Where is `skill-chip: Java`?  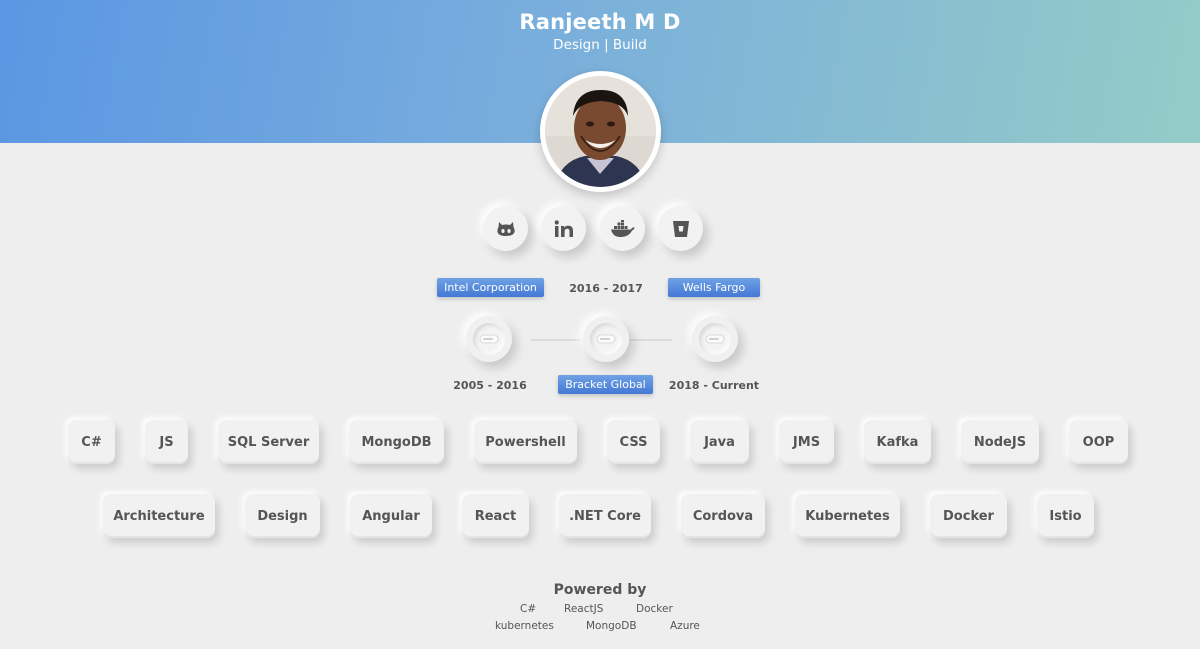 skill-chip: Java is located at coordinates (719, 442).